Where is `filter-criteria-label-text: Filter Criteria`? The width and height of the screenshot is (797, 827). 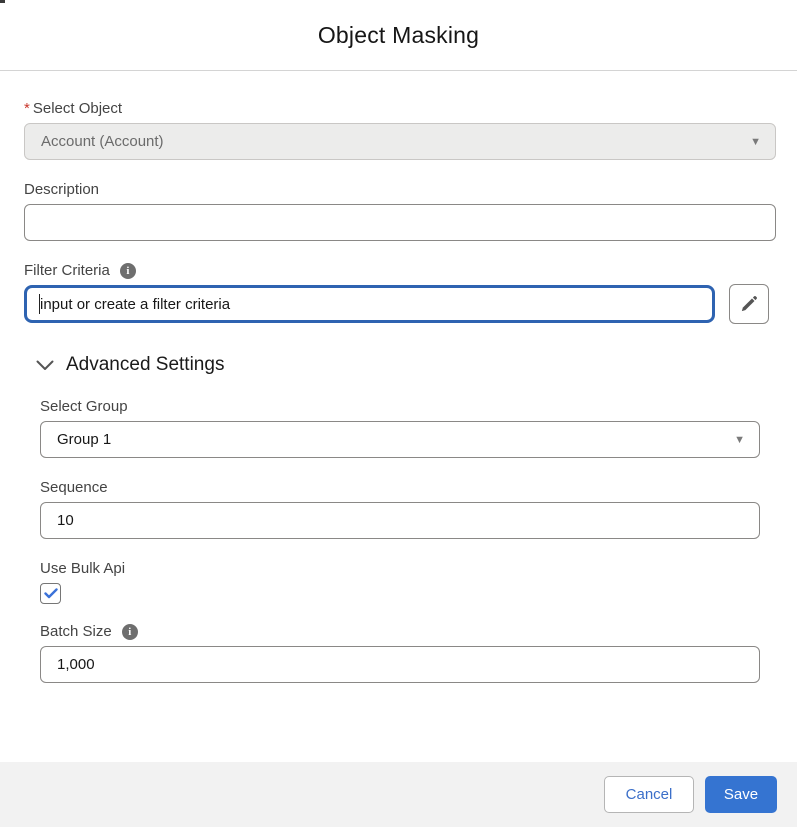 filter-criteria-label-text: Filter Criteria is located at coordinates (67, 270).